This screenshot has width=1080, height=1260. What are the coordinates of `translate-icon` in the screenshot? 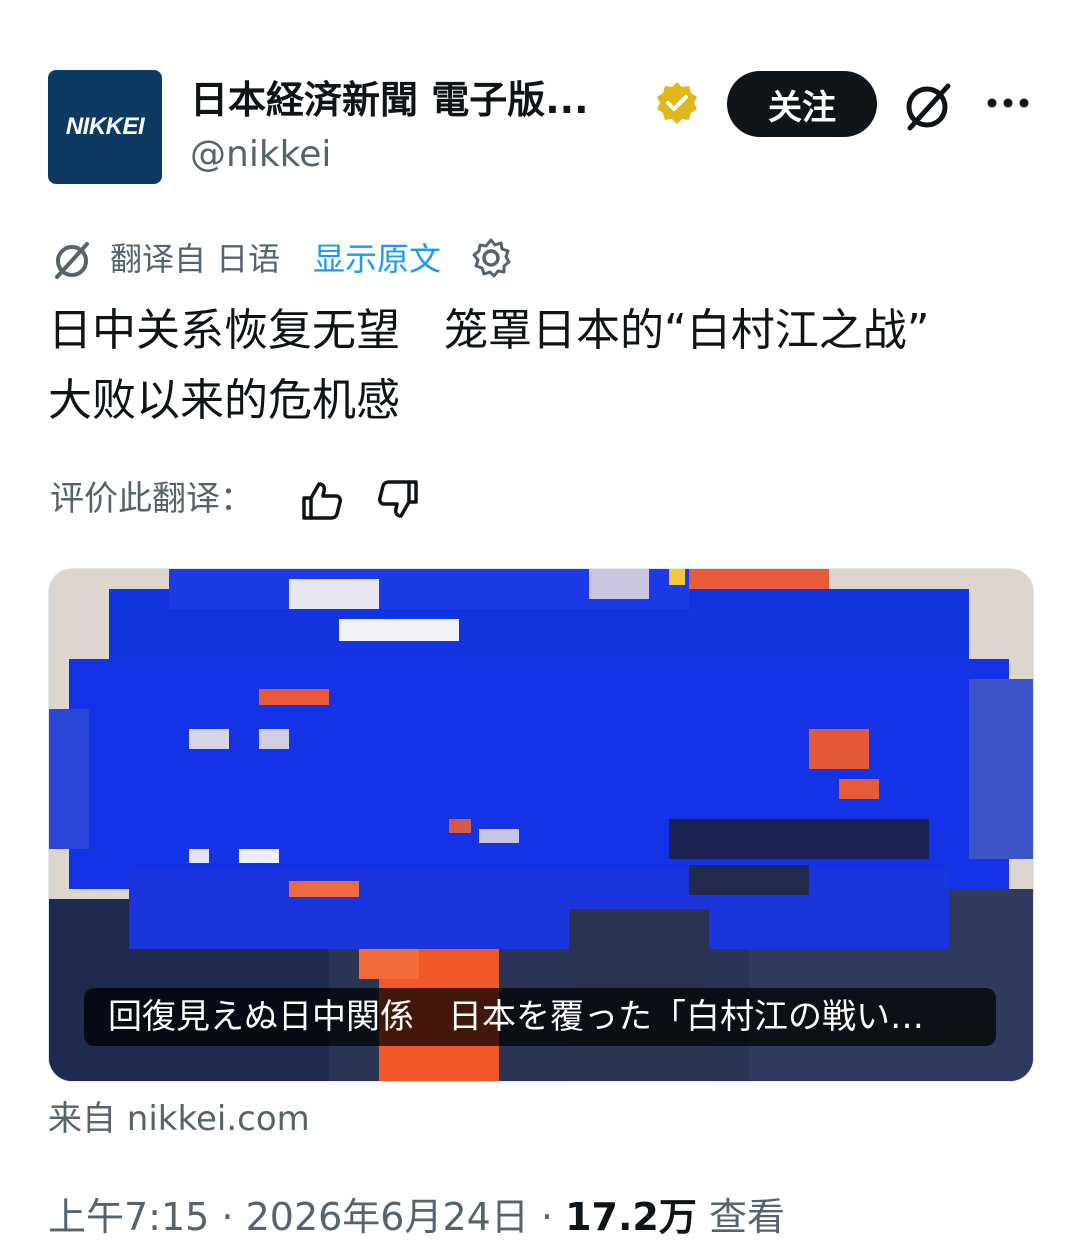 It's located at (72, 260).